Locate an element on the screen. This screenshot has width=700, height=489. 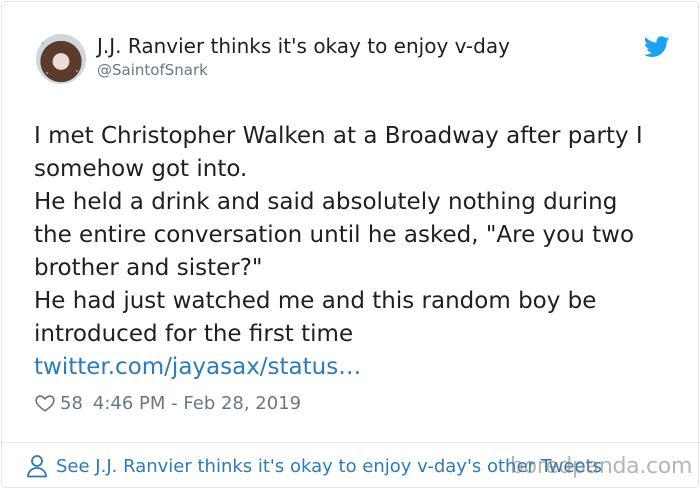
person-icon is located at coordinates (37, 466).